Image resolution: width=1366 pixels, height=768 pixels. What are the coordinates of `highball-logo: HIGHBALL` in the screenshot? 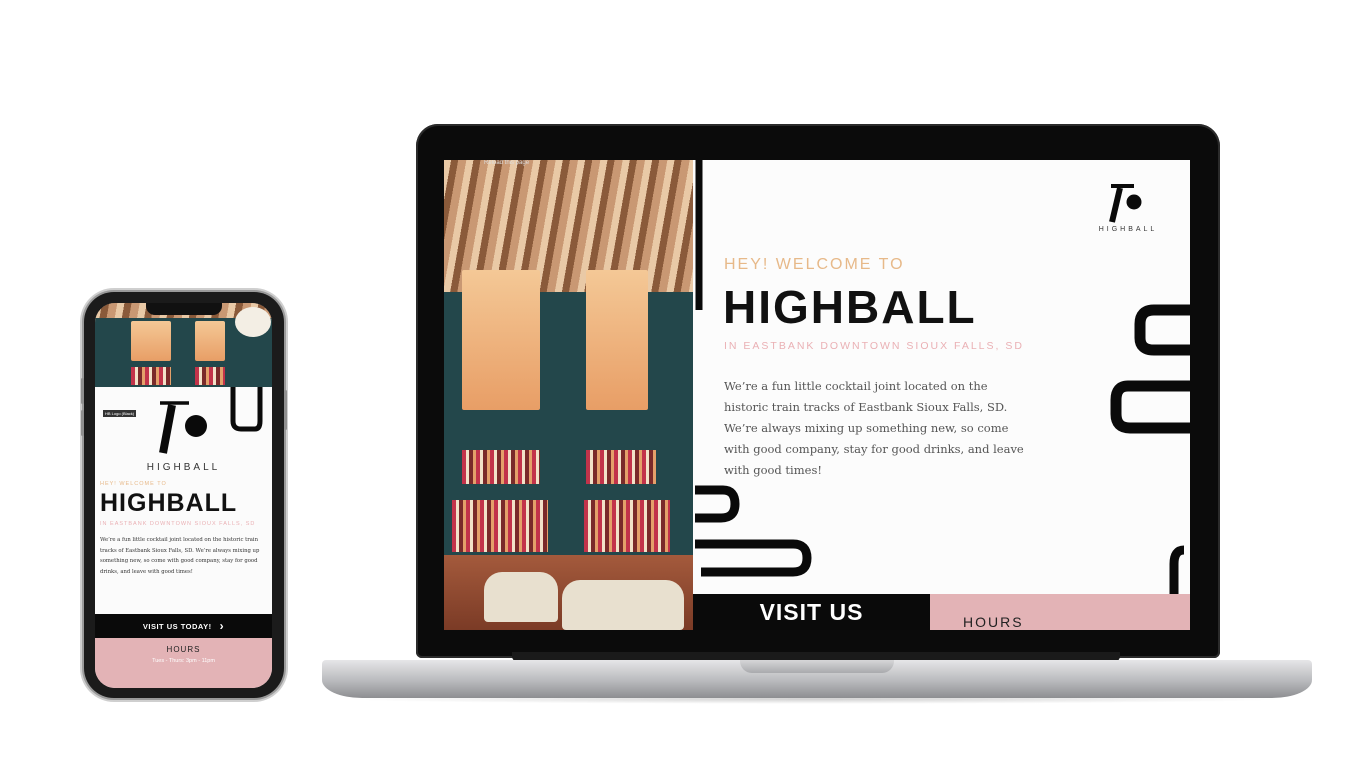 It's located at (1128, 209).